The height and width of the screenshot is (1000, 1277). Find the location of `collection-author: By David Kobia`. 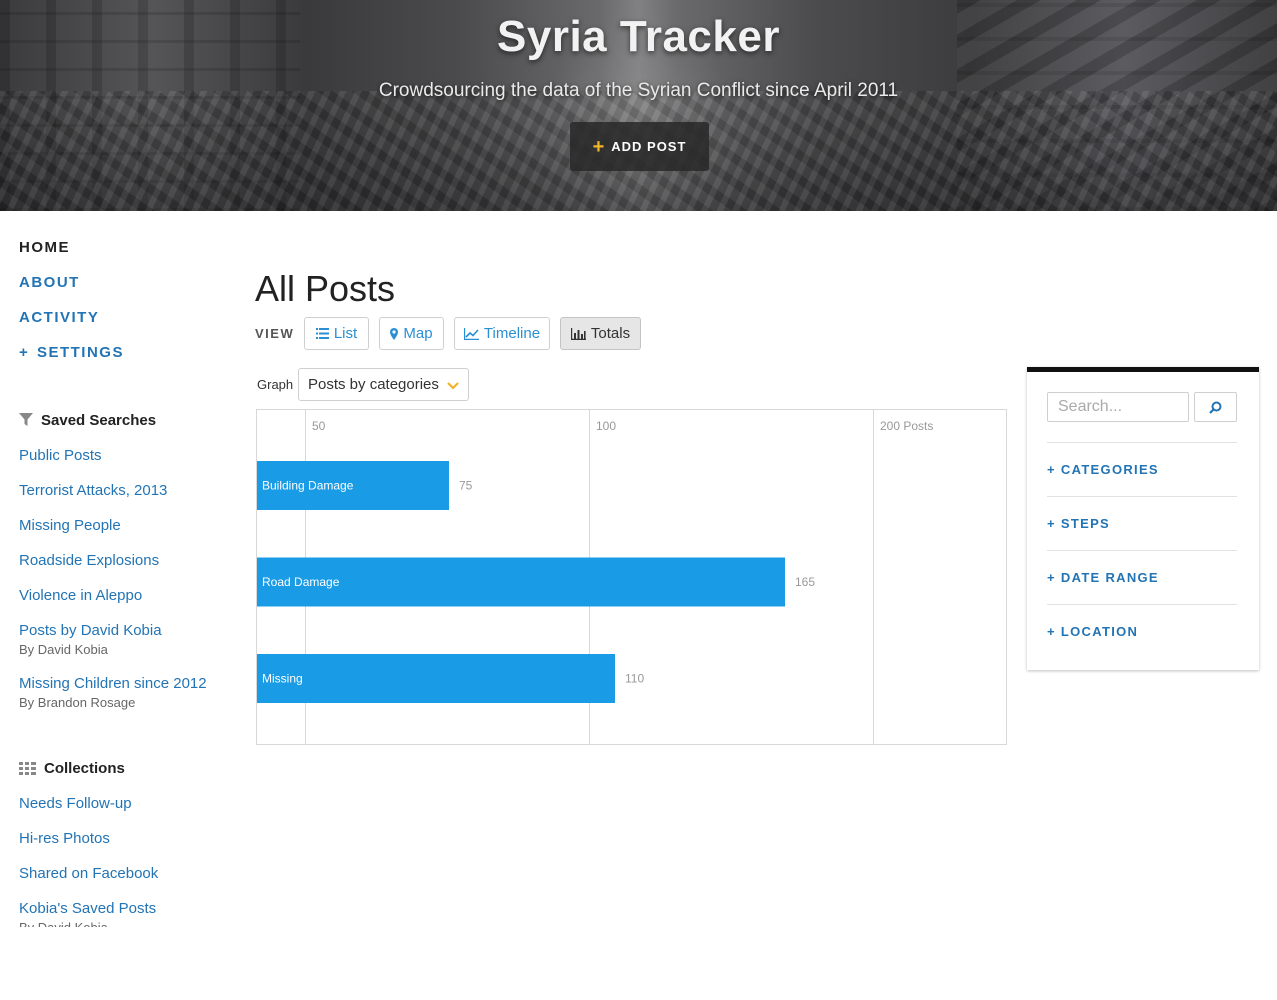

collection-author: By David Kobia is located at coordinates (63, 923).